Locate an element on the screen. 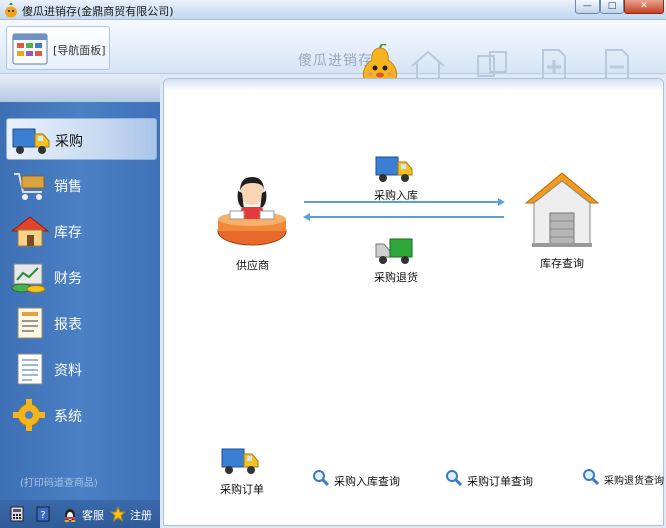 Image resolution: width=666 pixels, height=528 pixels. sidebar-item-label: 采购 is located at coordinates (69, 142).